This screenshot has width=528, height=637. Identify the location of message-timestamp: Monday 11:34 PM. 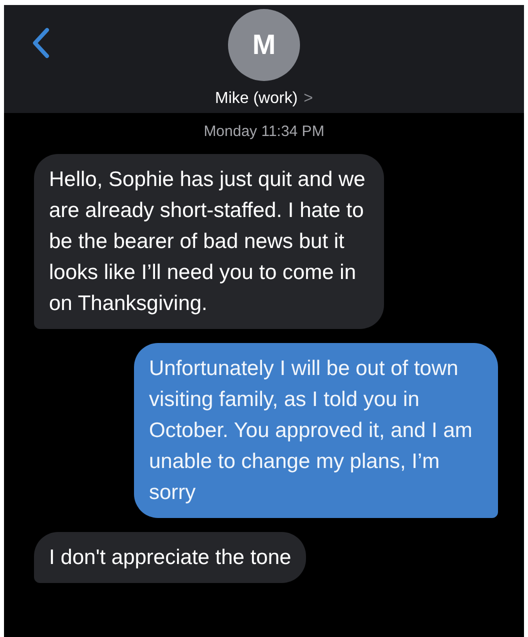
(264, 132).